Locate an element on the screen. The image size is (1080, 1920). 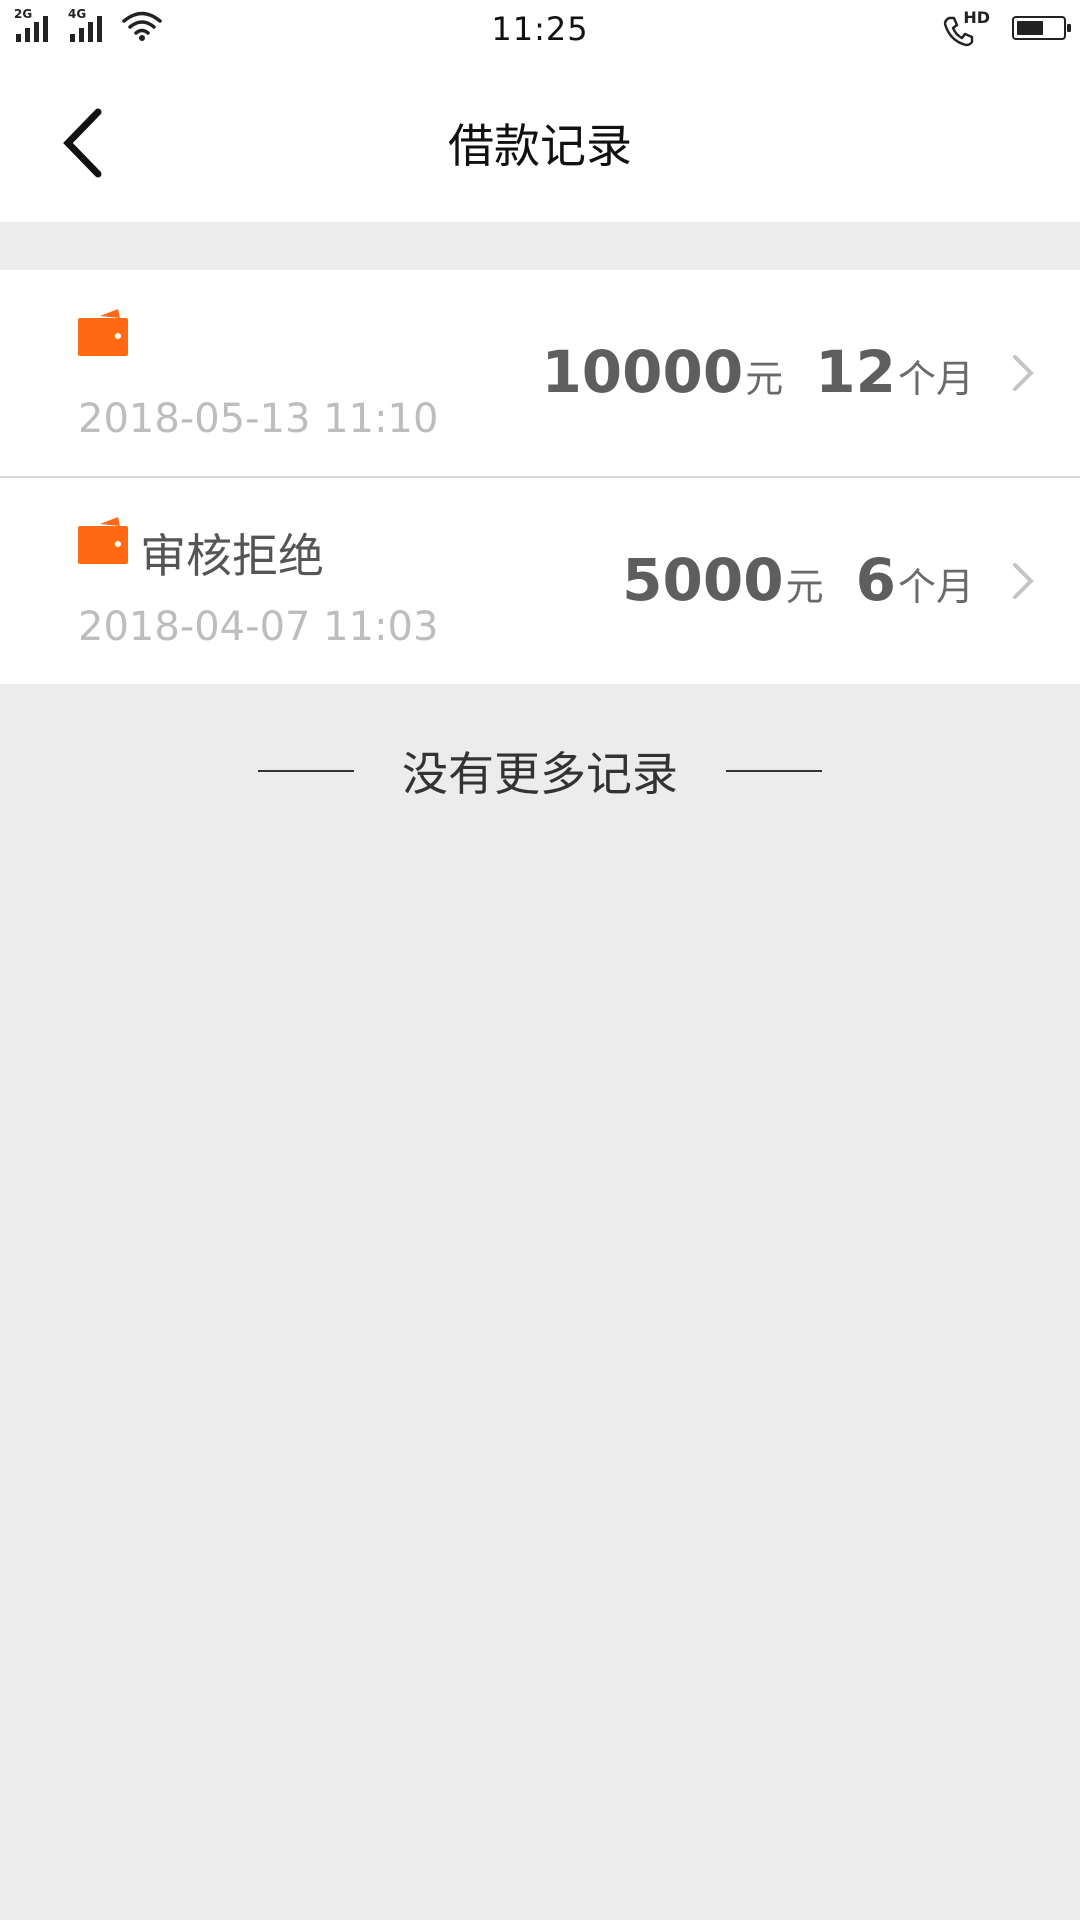
no-more-records: 没有更多记录 is located at coordinates (540, 771).